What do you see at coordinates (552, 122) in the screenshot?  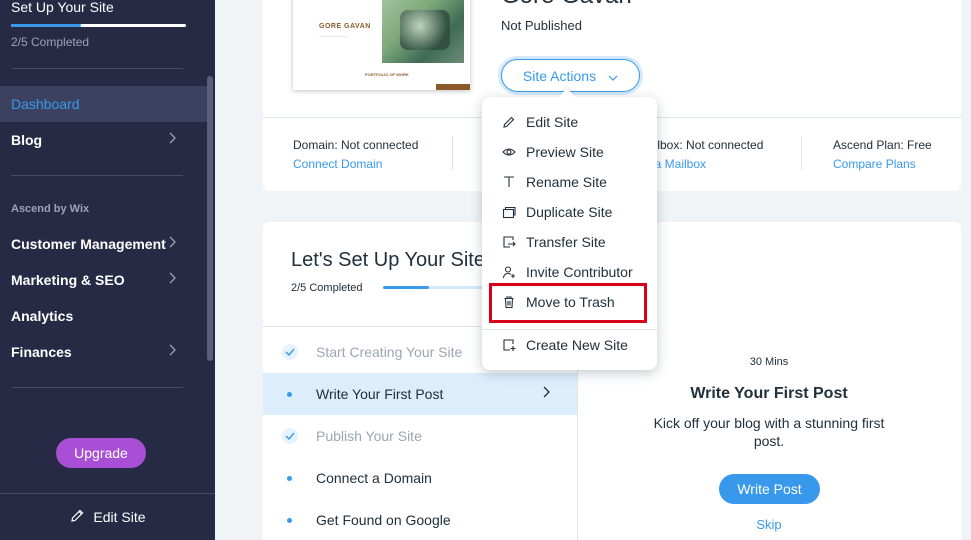 I see `menu-item-label: Edit Site` at bounding box center [552, 122].